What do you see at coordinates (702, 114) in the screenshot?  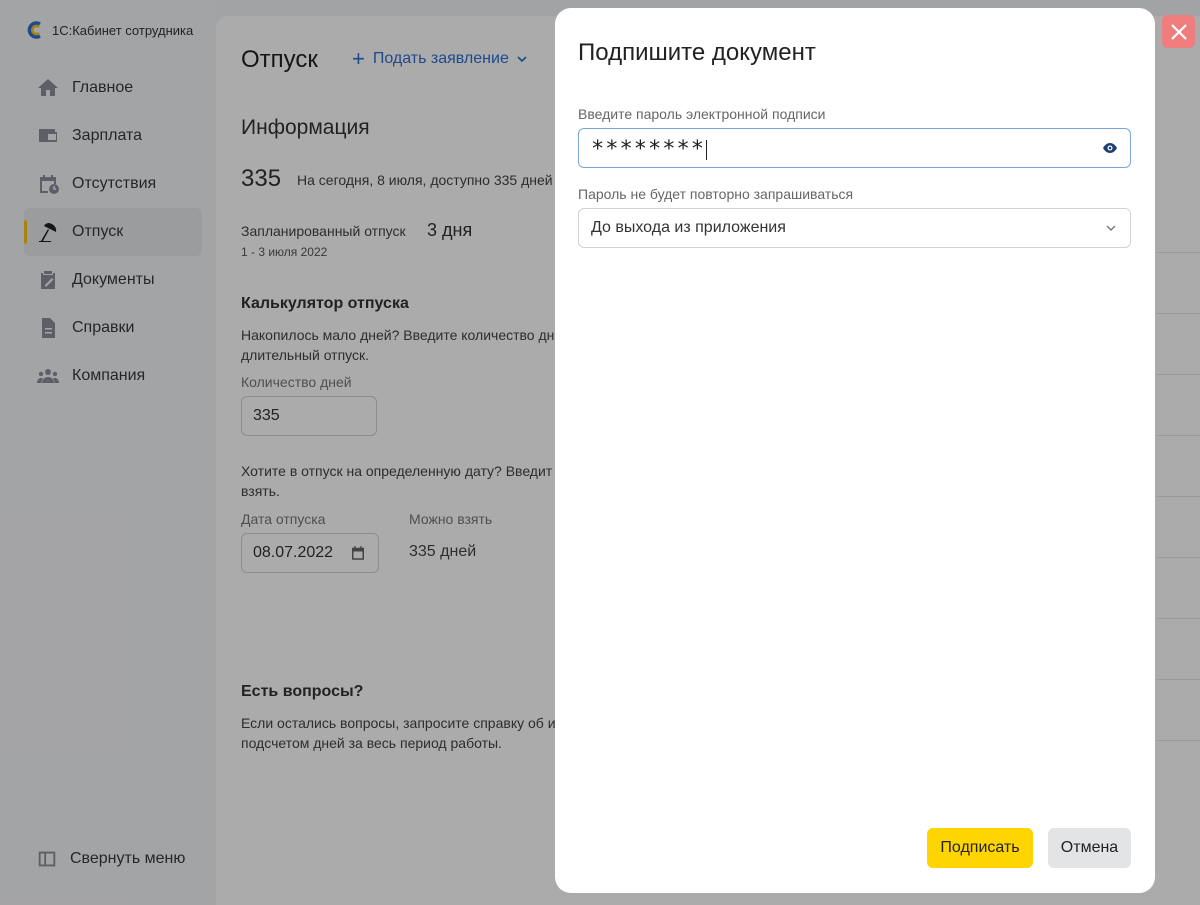 I see `password-label: Введите пароль электронной подписи` at bounding box center [702, 114].